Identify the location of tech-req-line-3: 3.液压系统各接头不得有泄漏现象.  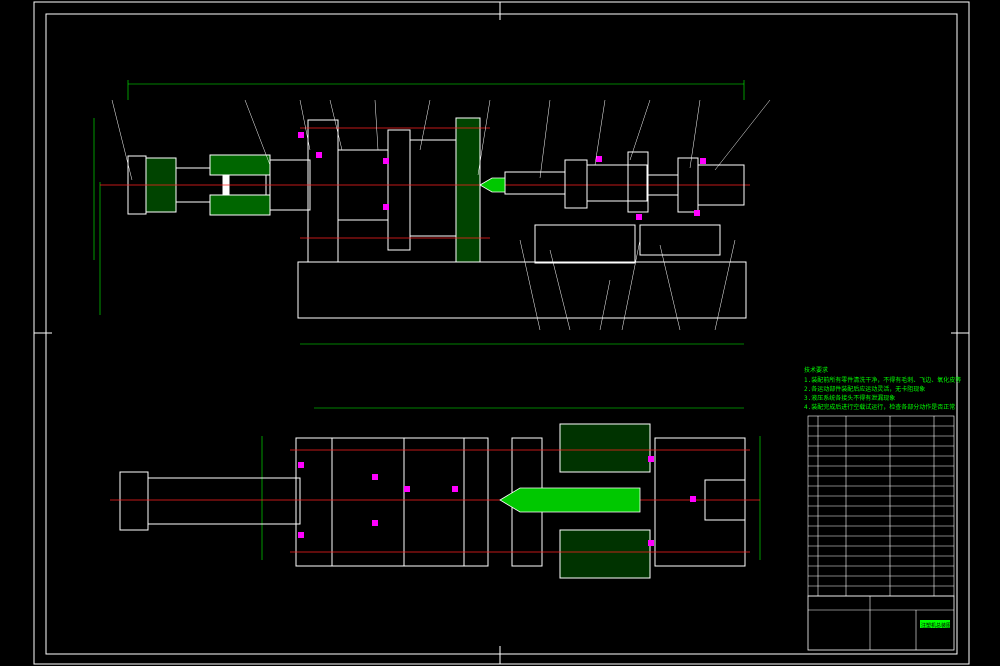
(849, 398).